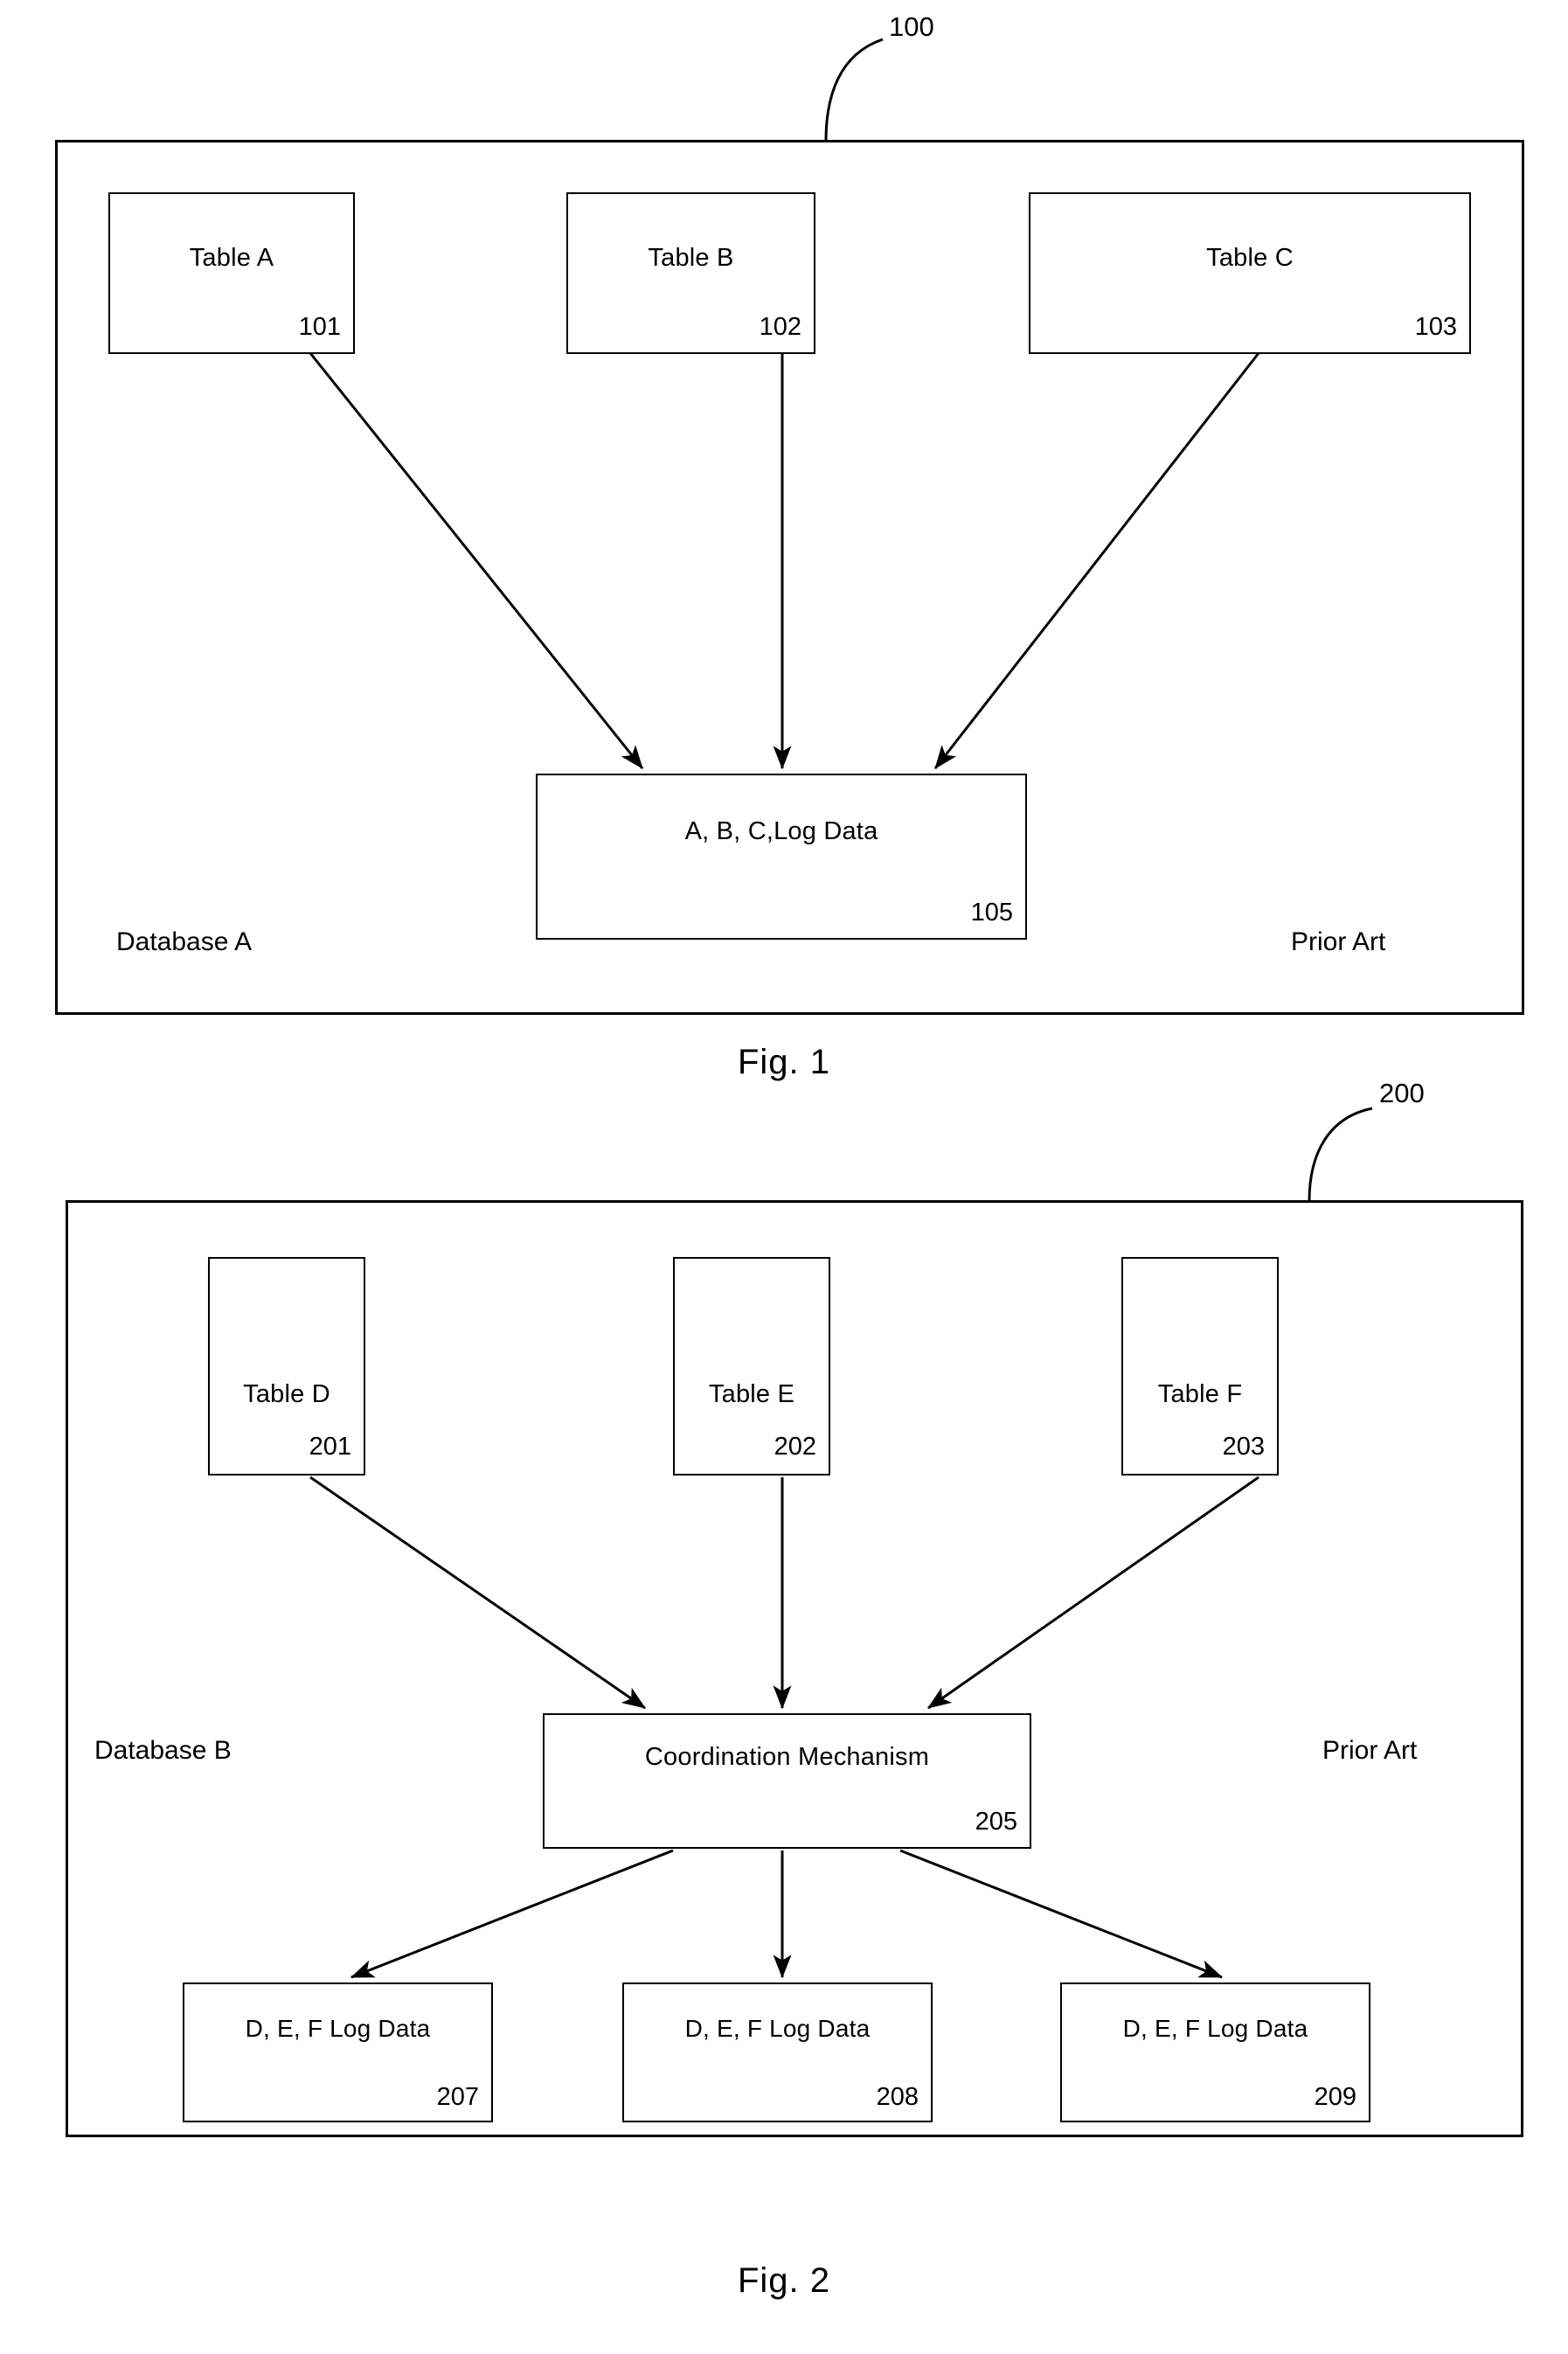 This screenshot has width=1568, height=2354. What do you see at coordinates (1244, 1447) in the screenshot?
I see `table-f-reference-number: 203` at bounding box center [1244, 1447].